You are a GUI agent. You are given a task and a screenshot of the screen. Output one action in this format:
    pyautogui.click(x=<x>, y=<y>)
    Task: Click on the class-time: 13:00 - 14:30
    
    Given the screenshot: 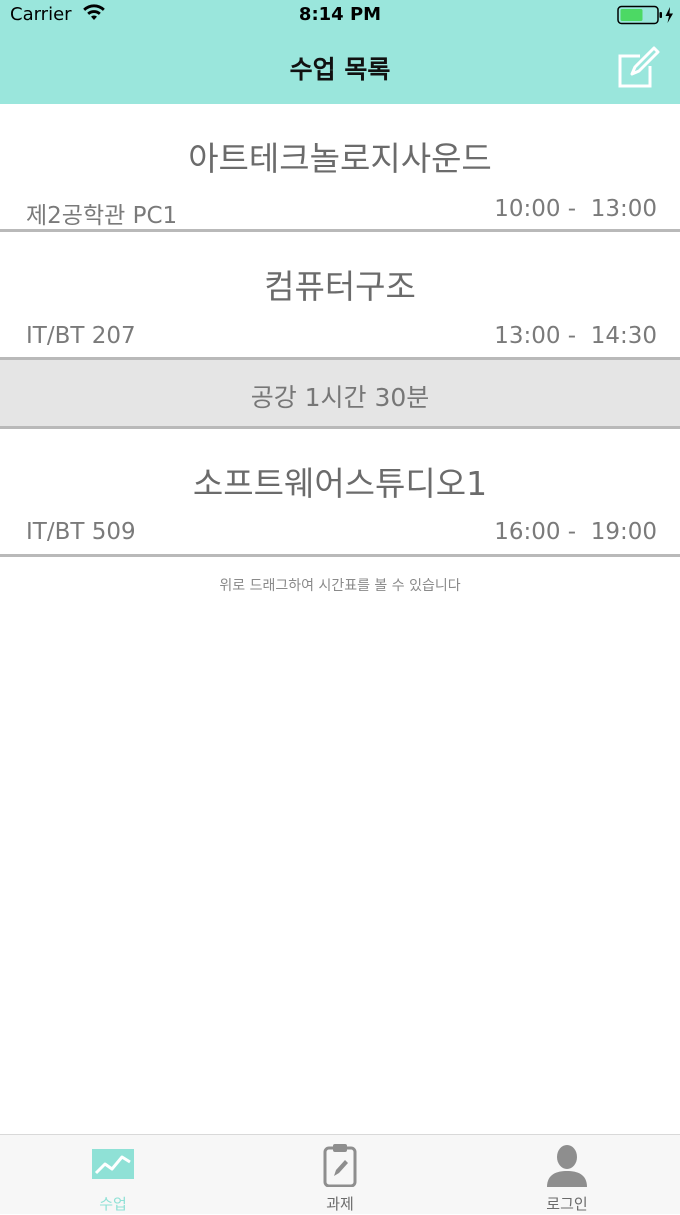 What is the action you would take?
    pyautogui.click(x=575, y=336)
    